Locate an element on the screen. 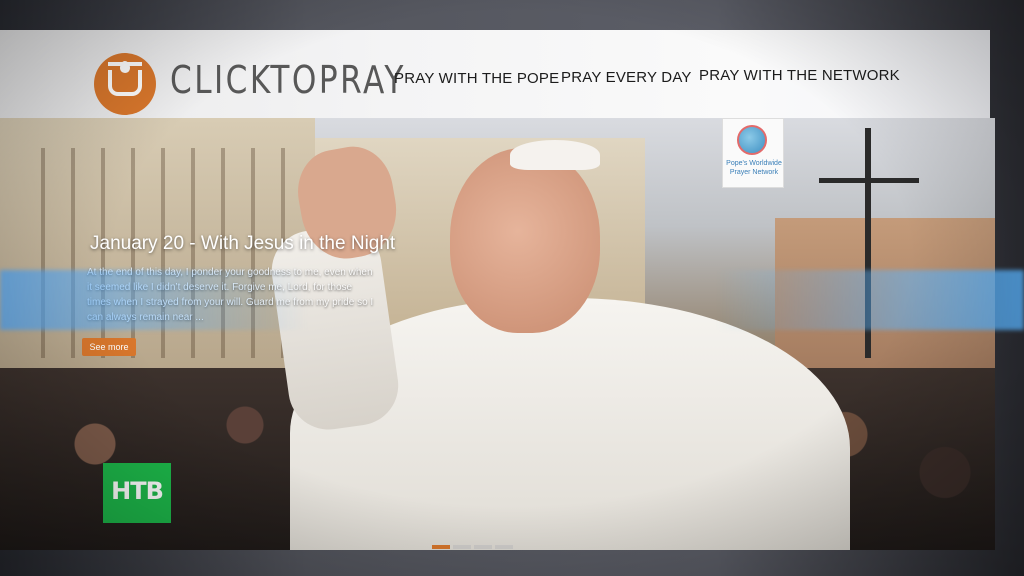 Image resolution: width=1024 pixels, height=576 pixels. pope-head is located at coordinates (525, 240).